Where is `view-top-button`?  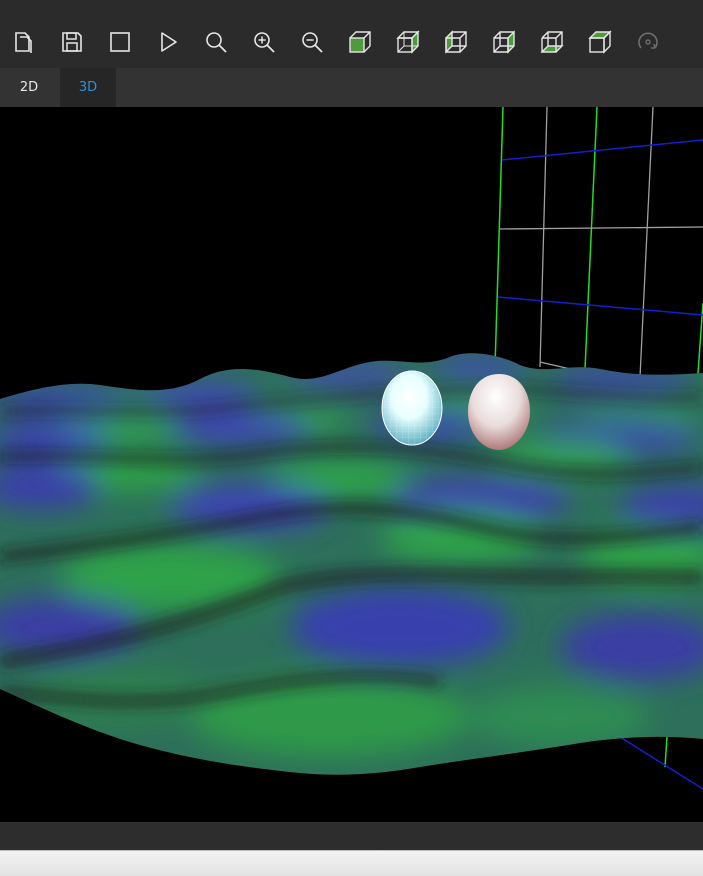 view-top-button is located at coordinates (408, 42).